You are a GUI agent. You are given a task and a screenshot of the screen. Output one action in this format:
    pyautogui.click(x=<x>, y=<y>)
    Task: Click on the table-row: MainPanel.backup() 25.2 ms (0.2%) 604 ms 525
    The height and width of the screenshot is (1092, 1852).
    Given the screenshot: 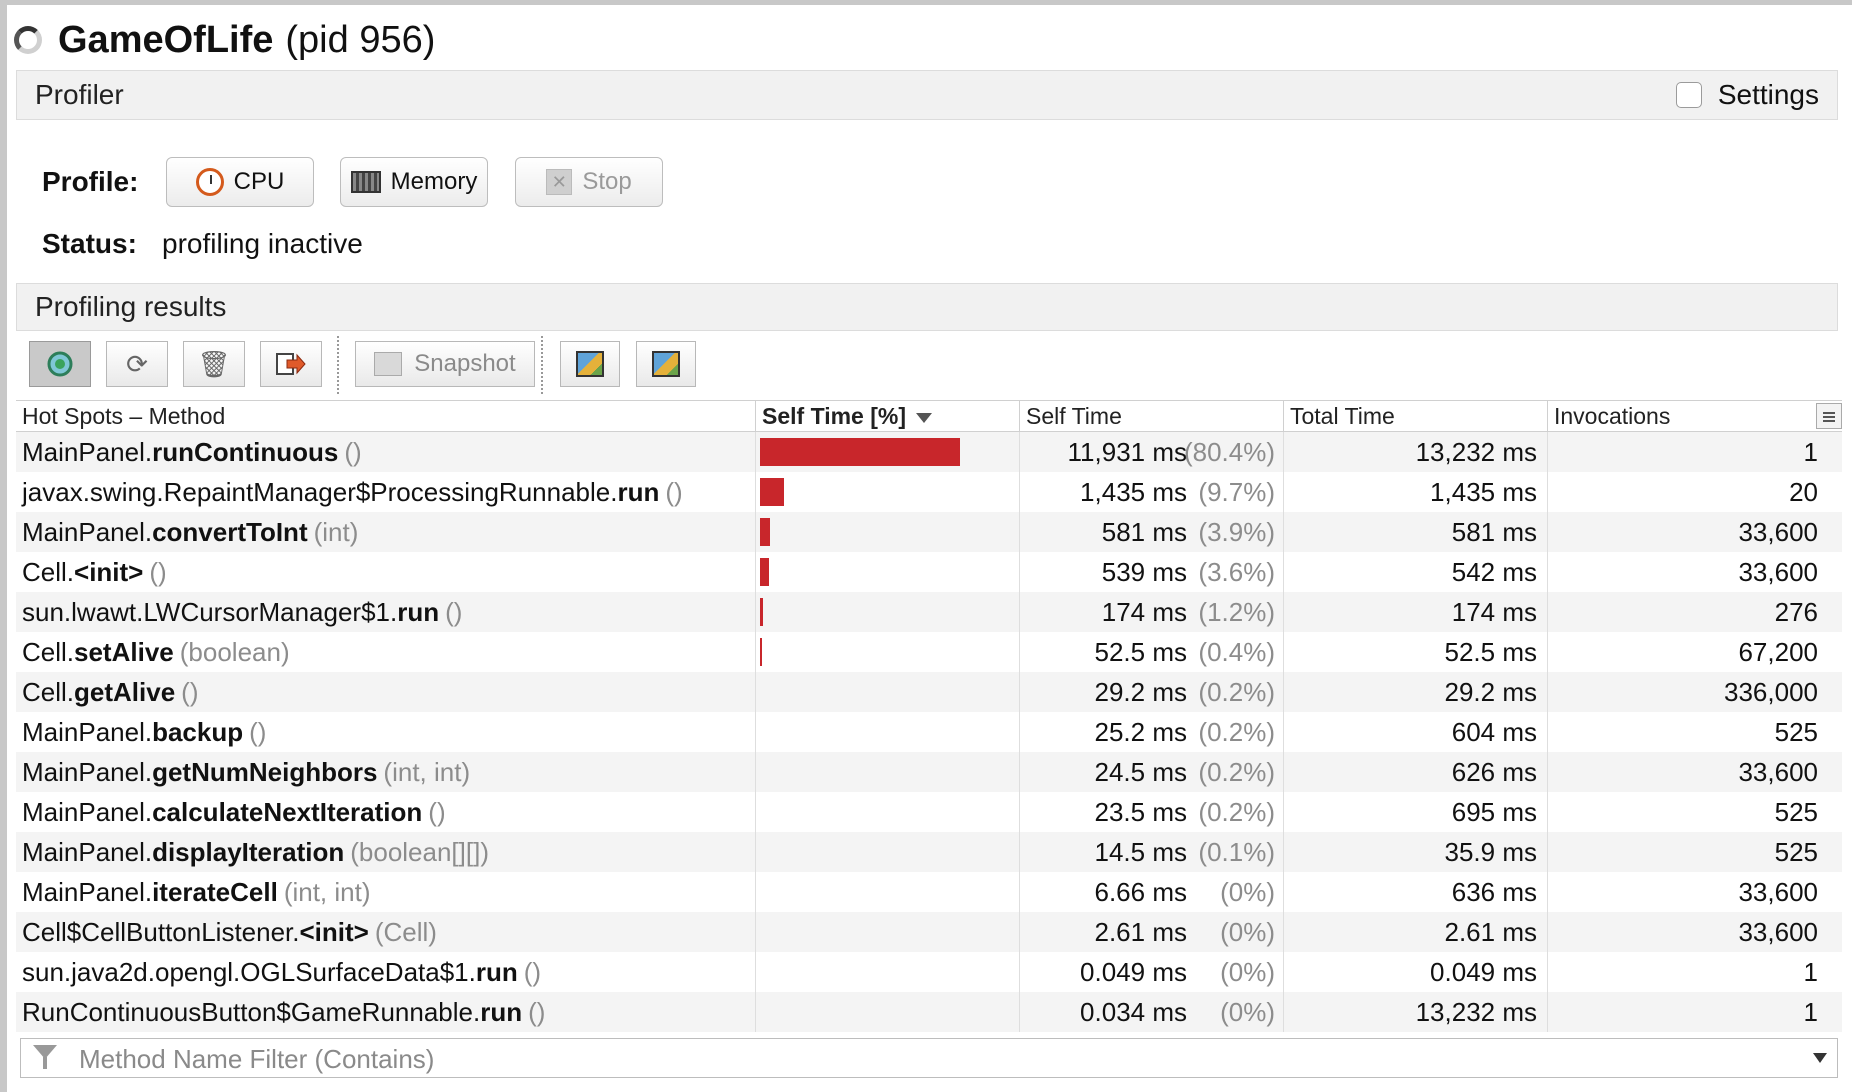 What is the action you would take?
    pyautogui.click(x=929, y=732)
    